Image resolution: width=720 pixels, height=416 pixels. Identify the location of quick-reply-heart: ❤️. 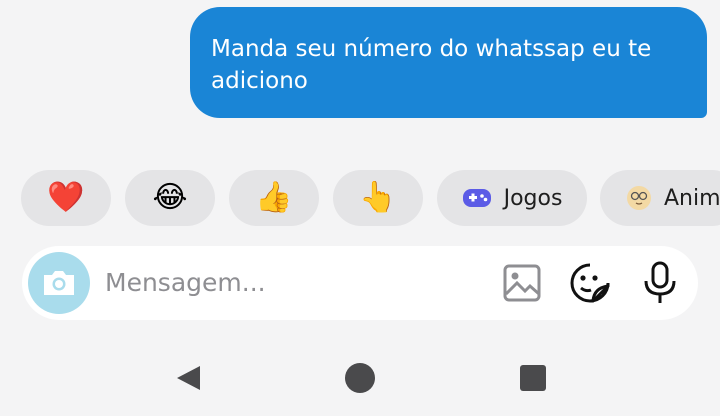
(66, 198).